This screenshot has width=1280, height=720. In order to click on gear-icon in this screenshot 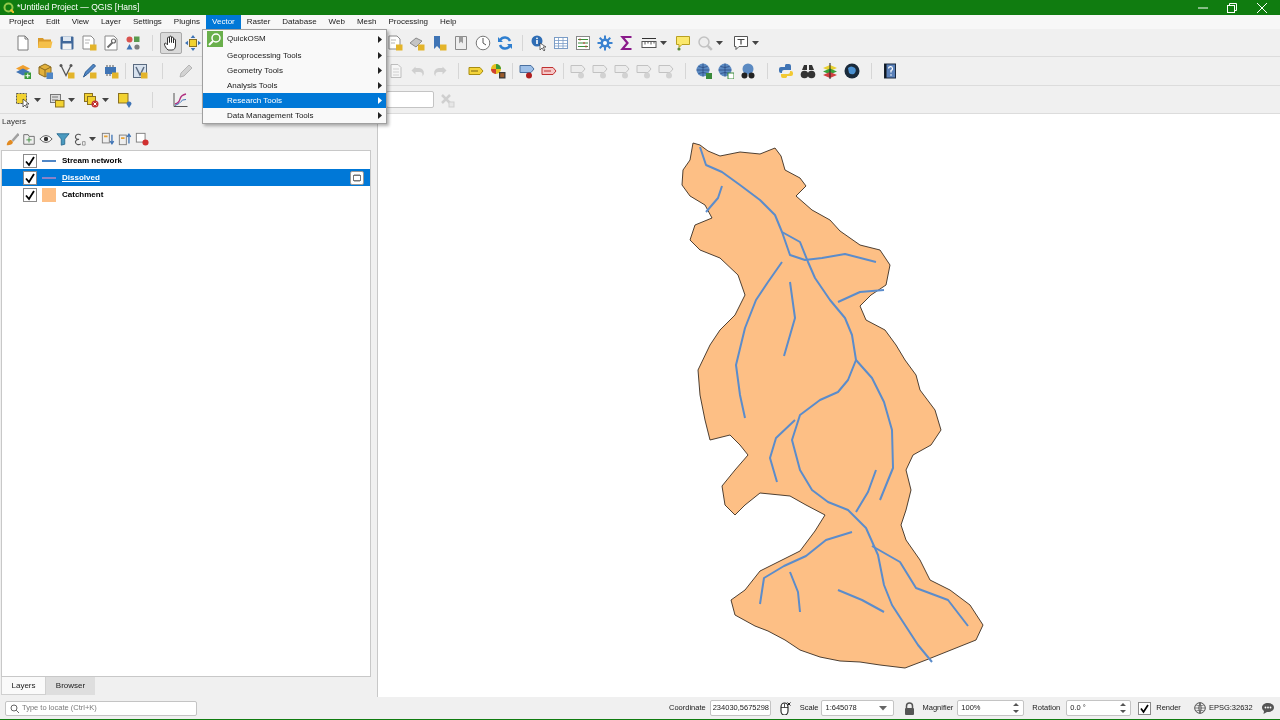, I will do `click(605, 42)`.